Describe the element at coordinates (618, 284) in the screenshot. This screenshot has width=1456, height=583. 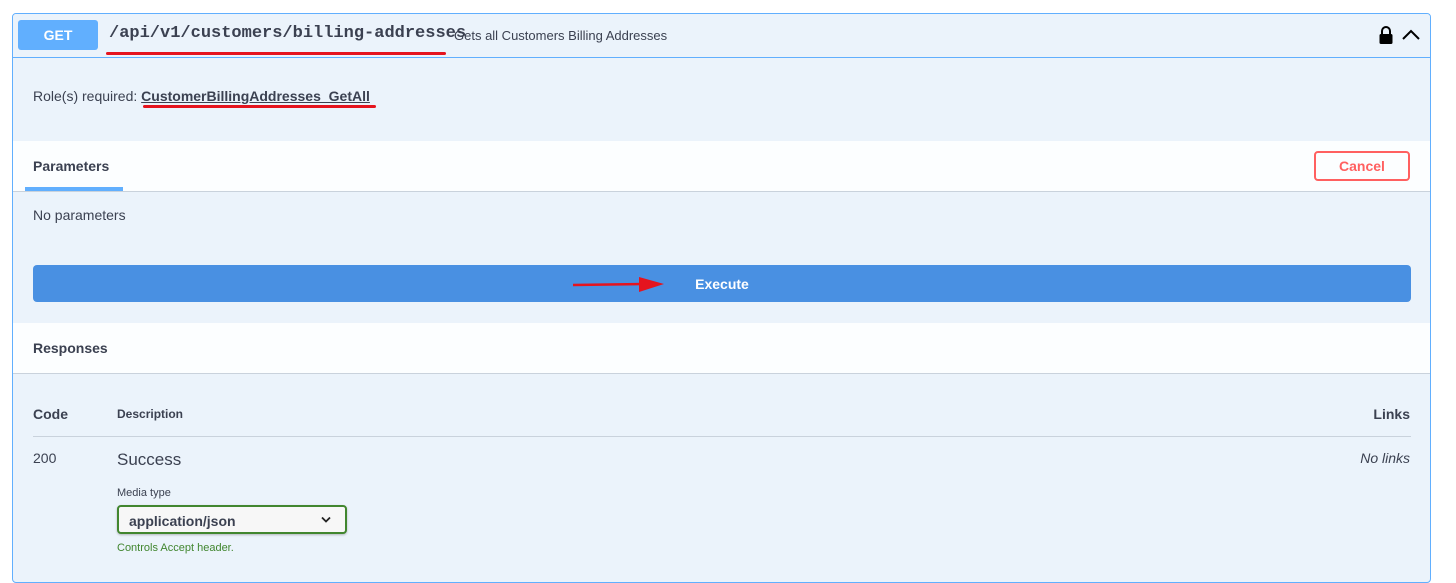
I see `annotation-arrow-icon` at that location.